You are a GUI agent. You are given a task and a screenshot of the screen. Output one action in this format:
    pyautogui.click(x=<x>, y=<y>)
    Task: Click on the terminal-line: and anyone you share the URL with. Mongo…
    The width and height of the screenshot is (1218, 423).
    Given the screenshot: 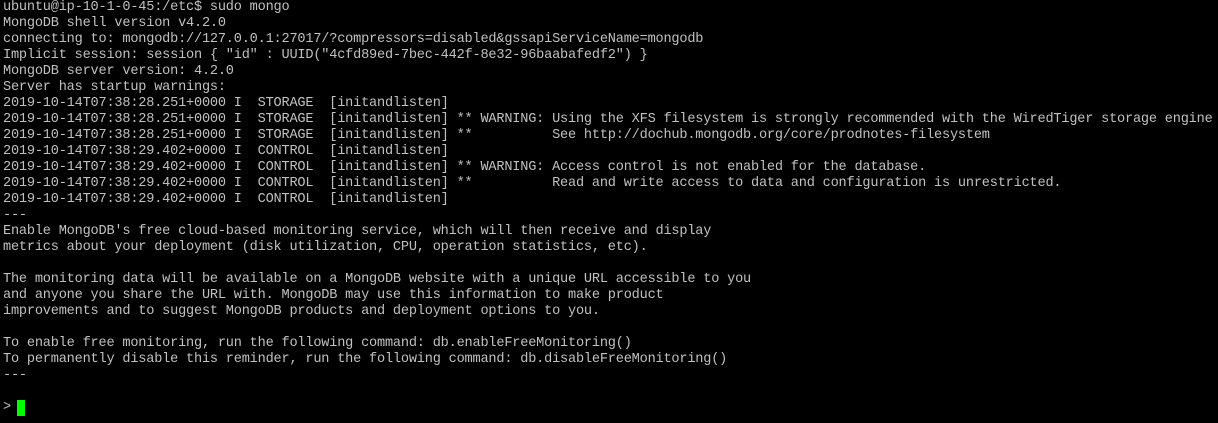 What is the action you would take?
    pyautogui.click(x=333, y=295)
    